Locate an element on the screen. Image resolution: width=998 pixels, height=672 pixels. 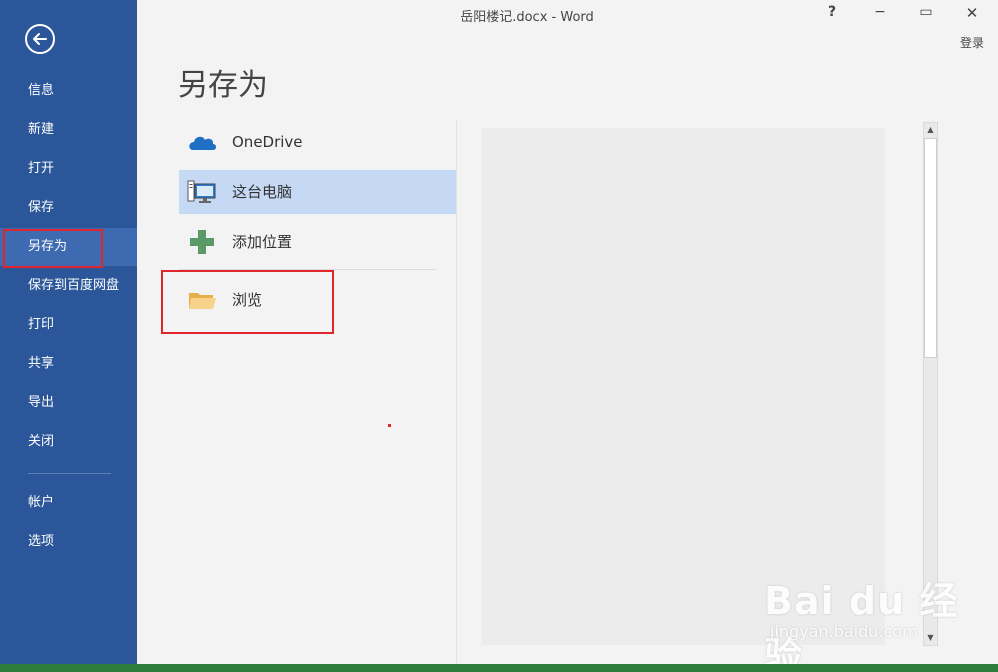
scroll-up-arrow-icon: ▲ is located at coordinates (930, 130).